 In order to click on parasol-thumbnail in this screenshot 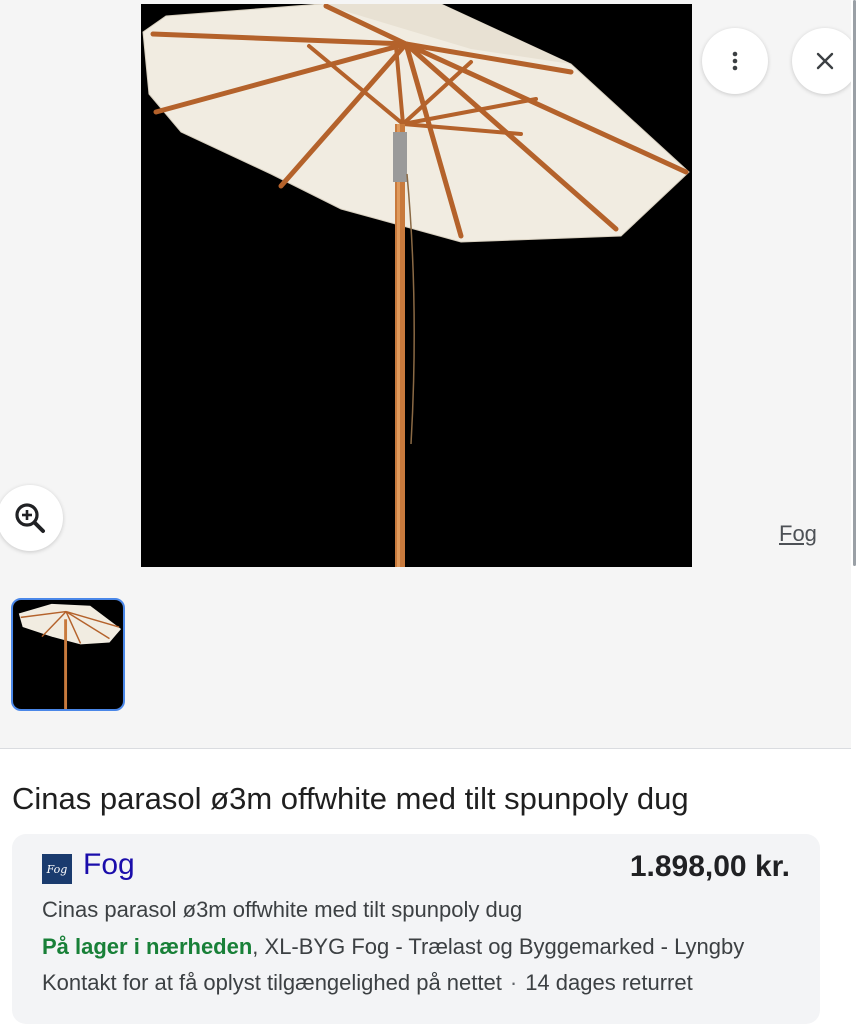, I will do `click(68, 654)`.